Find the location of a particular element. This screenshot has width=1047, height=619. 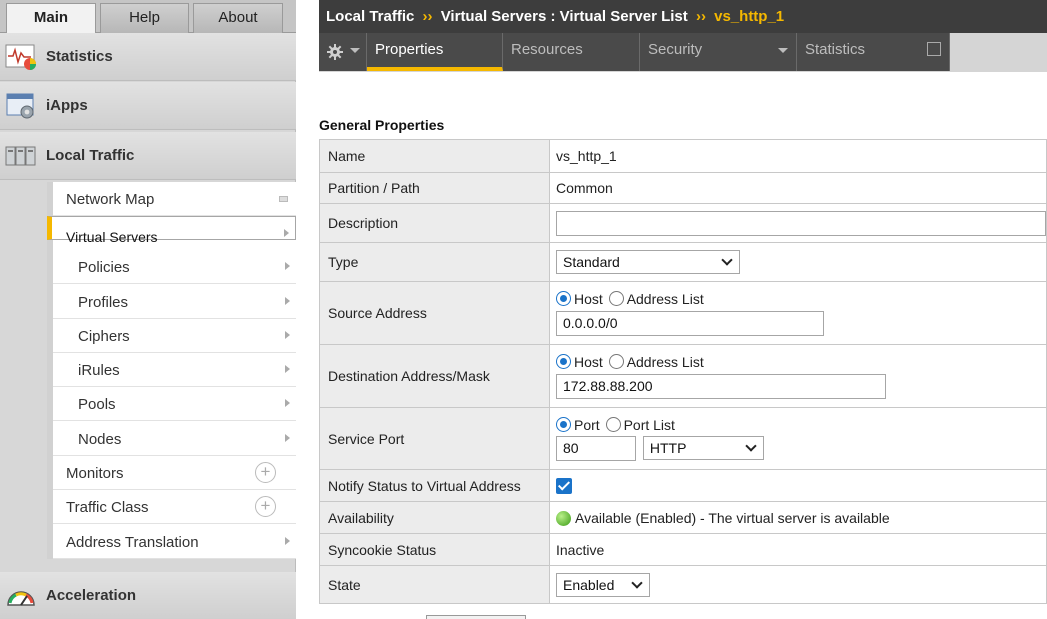

popout-icon is located at coordinates (934, 49).